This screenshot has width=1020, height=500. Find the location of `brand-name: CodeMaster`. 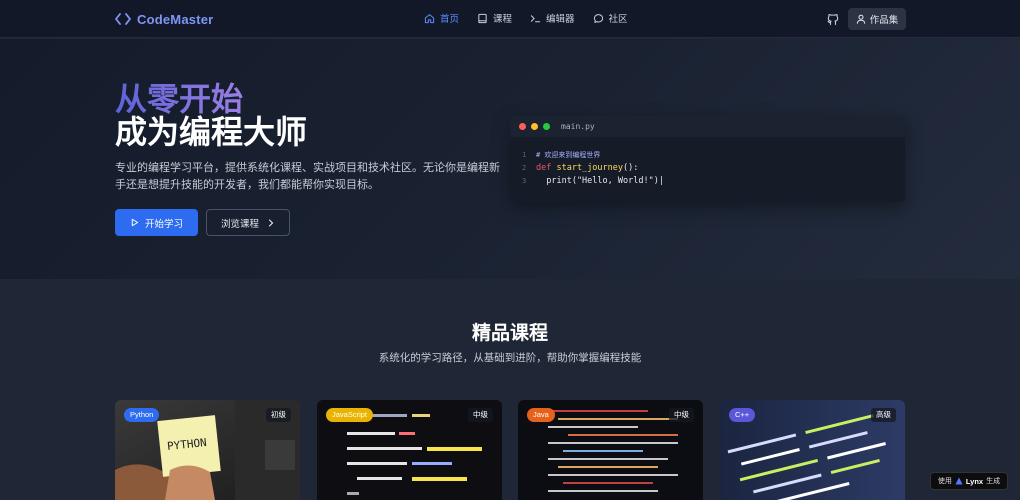

brand-name: CodeMaster is located at coordinates (175, 19).